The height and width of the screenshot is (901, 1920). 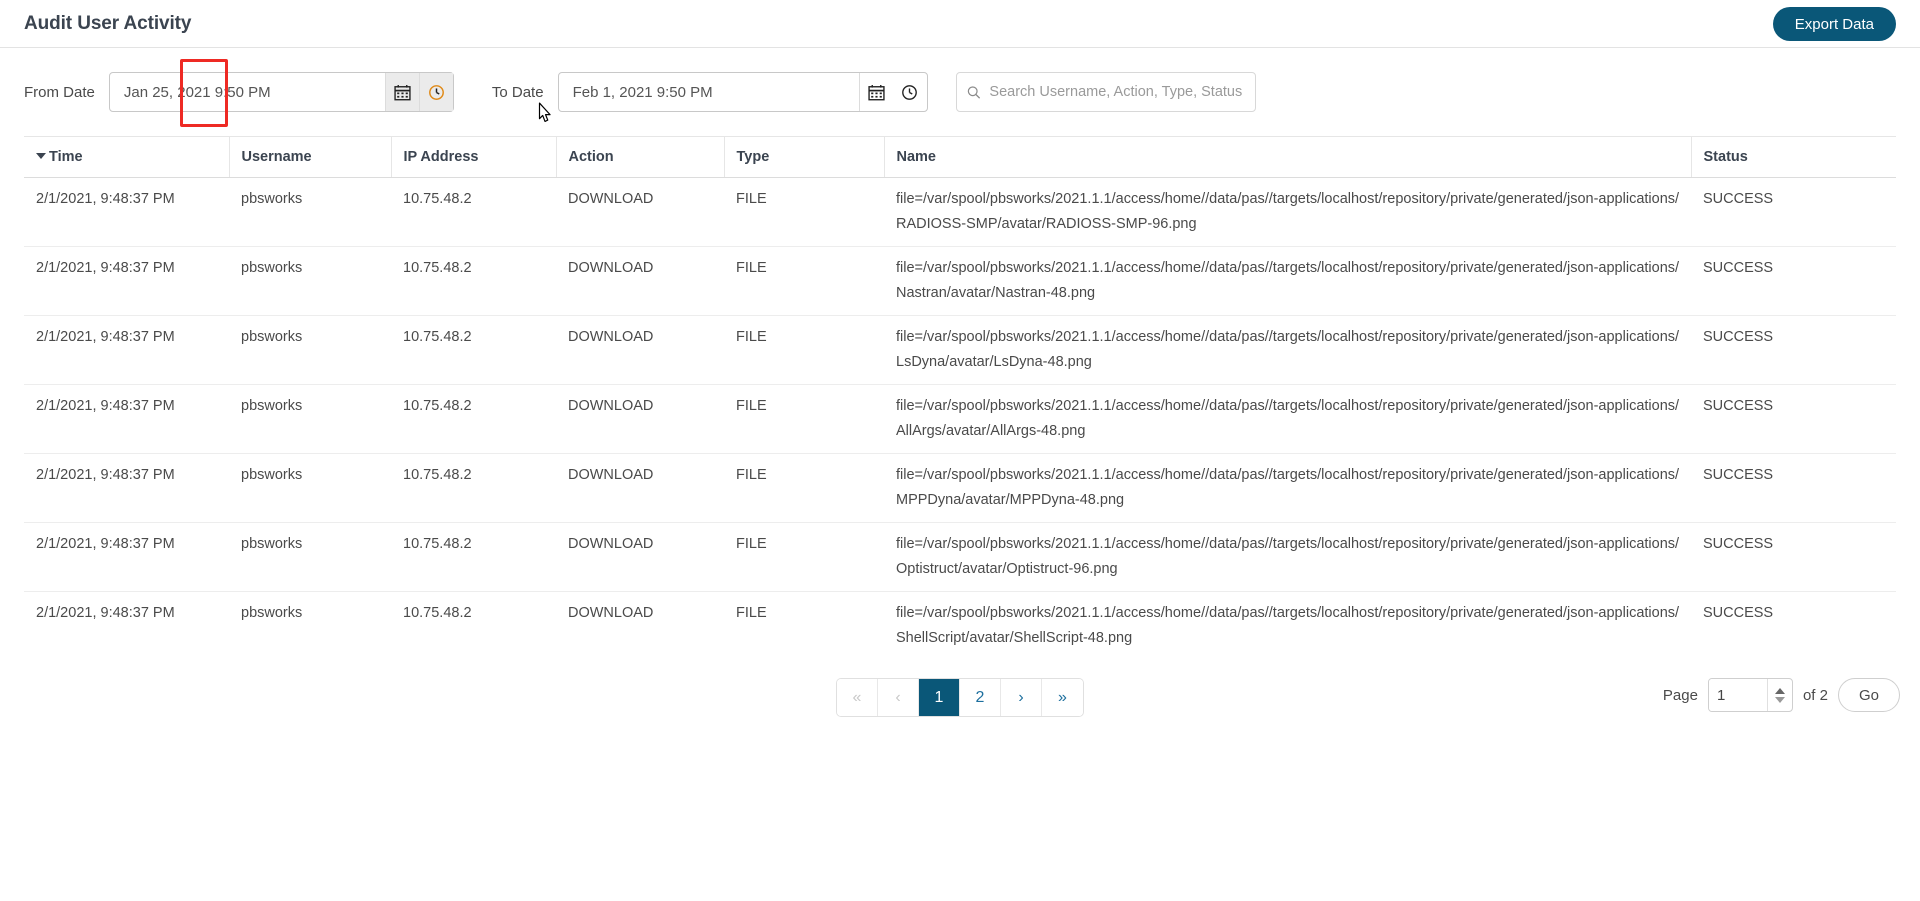 What do you see at coordinates (1680, 695) in the screenshot?
I see `page-label: Page` at bounding box center [1680, 695].